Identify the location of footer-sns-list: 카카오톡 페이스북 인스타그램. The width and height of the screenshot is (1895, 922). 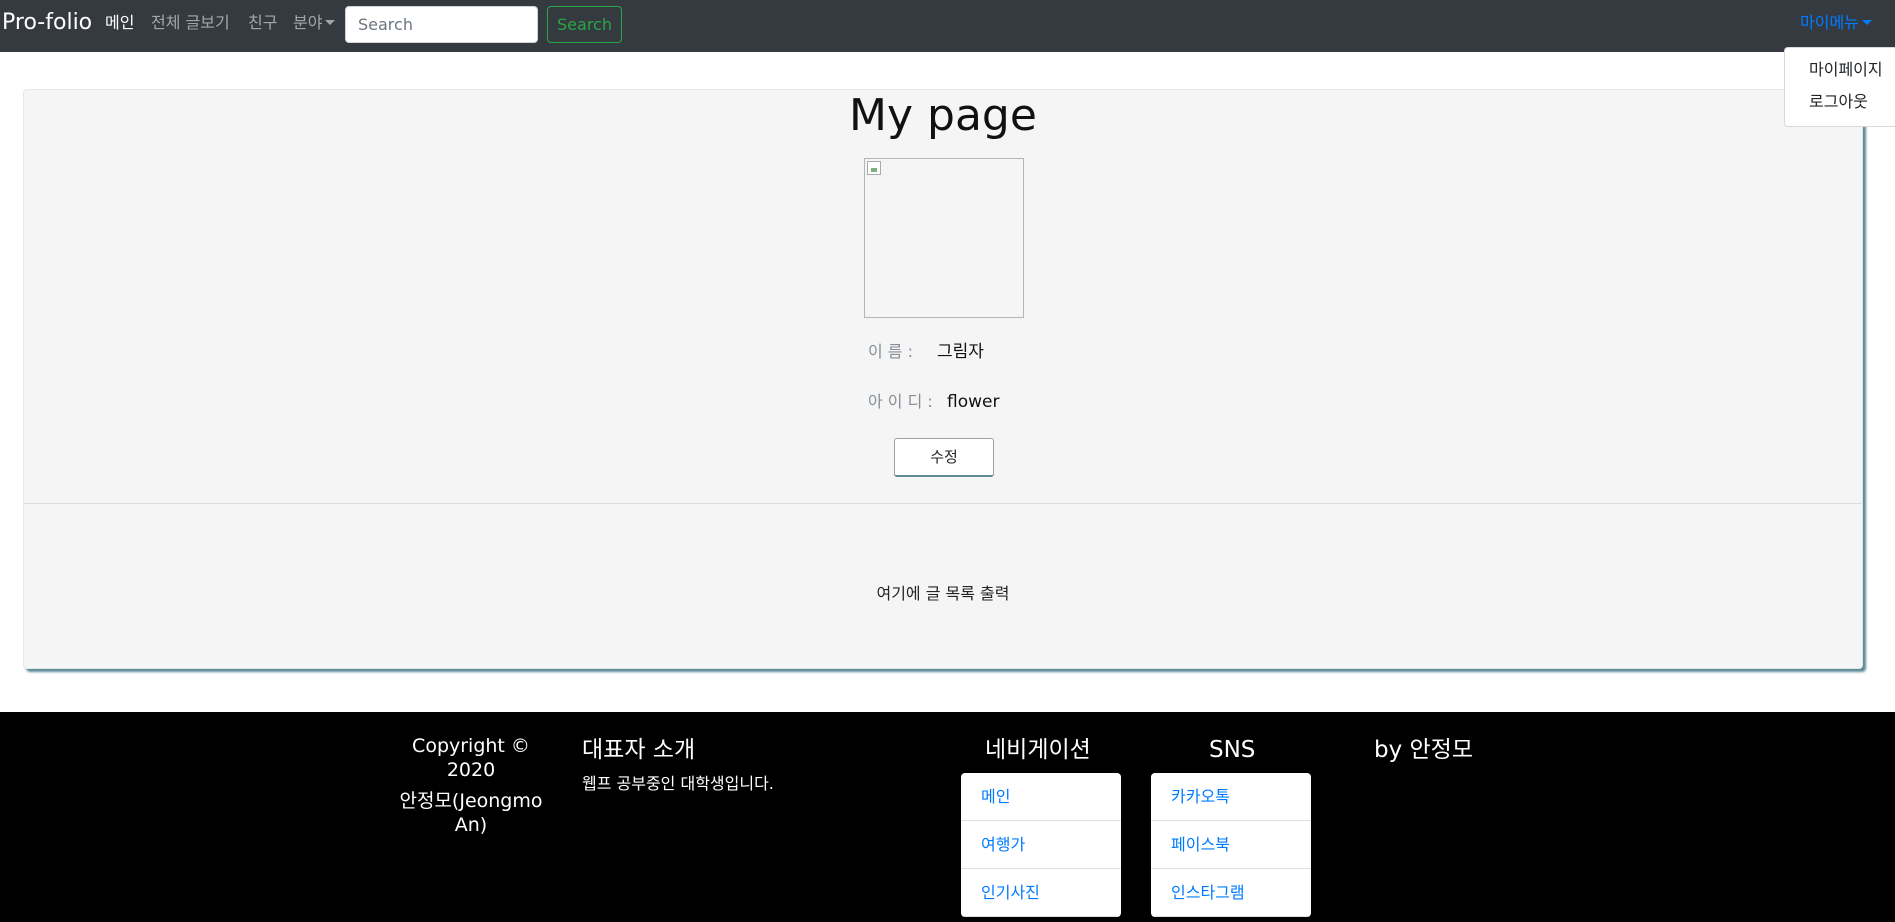
(1231, 845).